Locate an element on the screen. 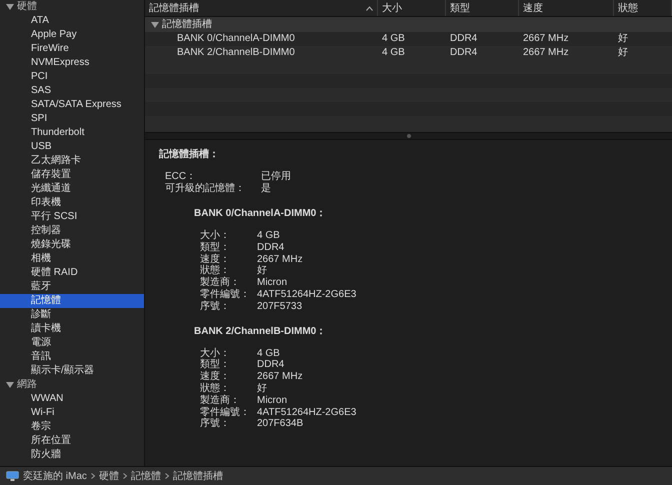 This screenshot has width=672, height=485. breadcrumb-item: 奕廷施的 iMac is located at coordinates (55, 476).